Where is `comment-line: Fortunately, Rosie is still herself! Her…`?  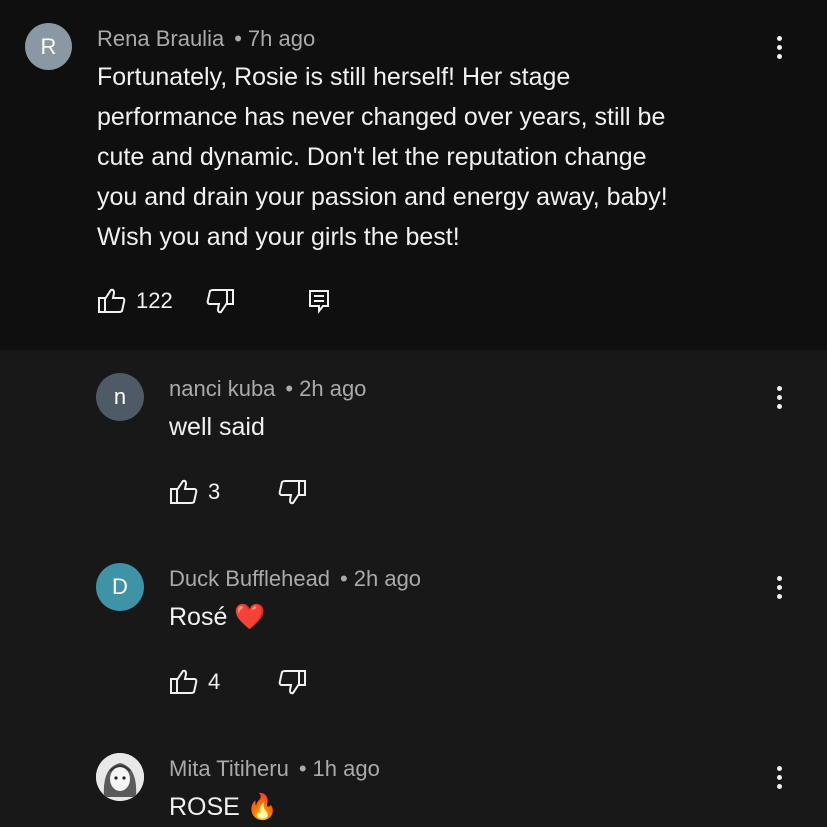 comment-line: Fortunately, Rosie is still herself! Her… is located at coordinates (334, 77).